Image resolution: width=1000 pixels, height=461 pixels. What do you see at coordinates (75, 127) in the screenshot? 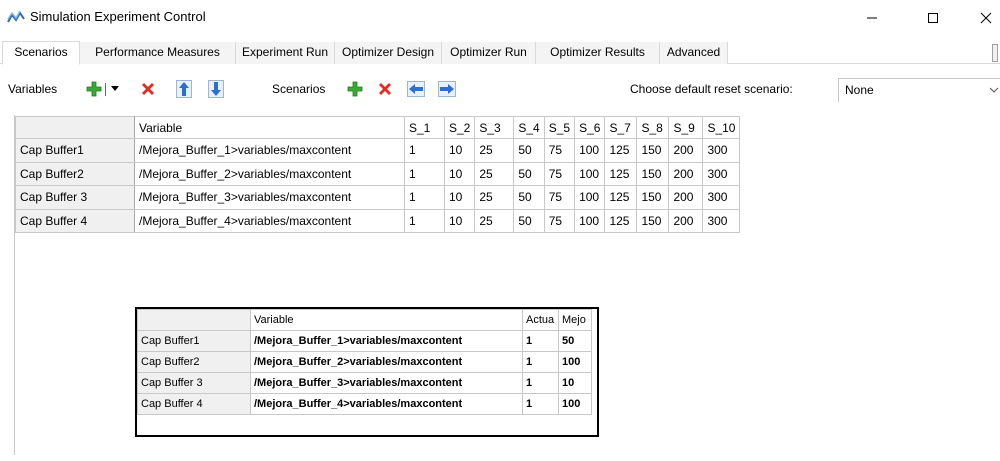
I see `grid-corner-cell` at bounding box center [75, 127].